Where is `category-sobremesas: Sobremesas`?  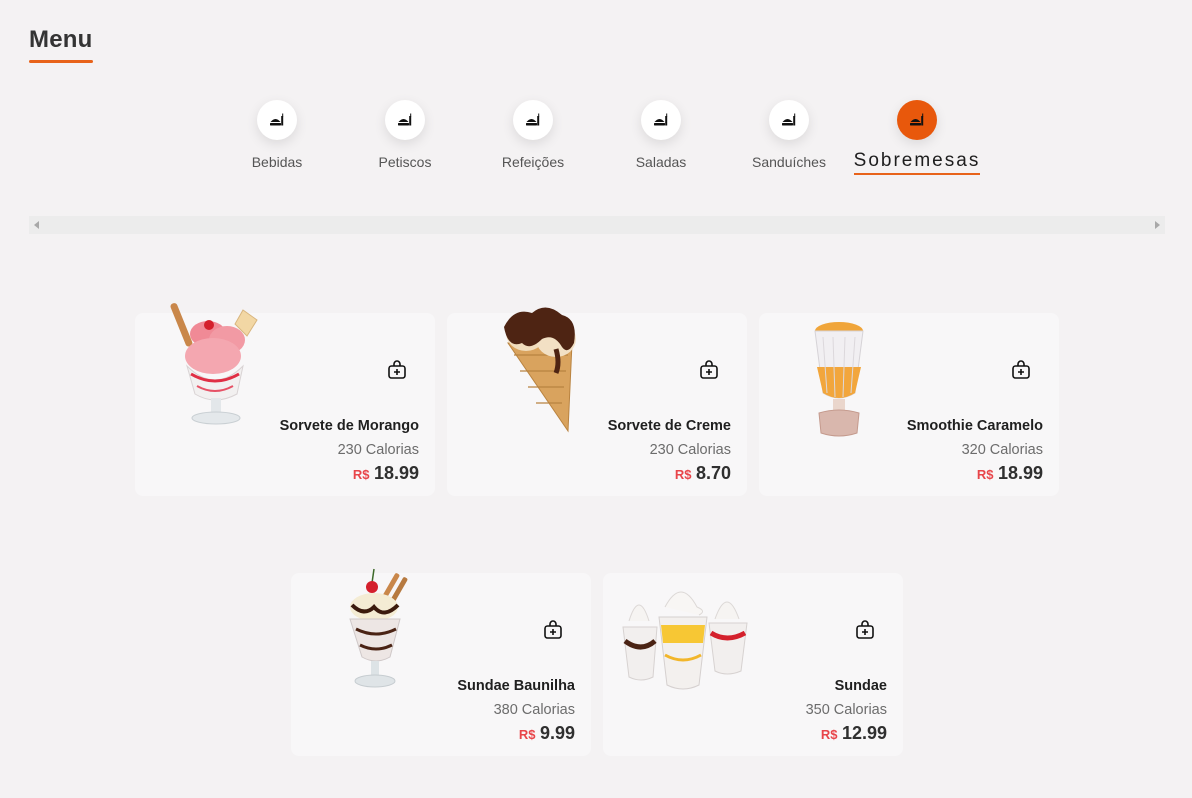
category-sobremesas: Sobremesas is located at coordinates (917, 140).